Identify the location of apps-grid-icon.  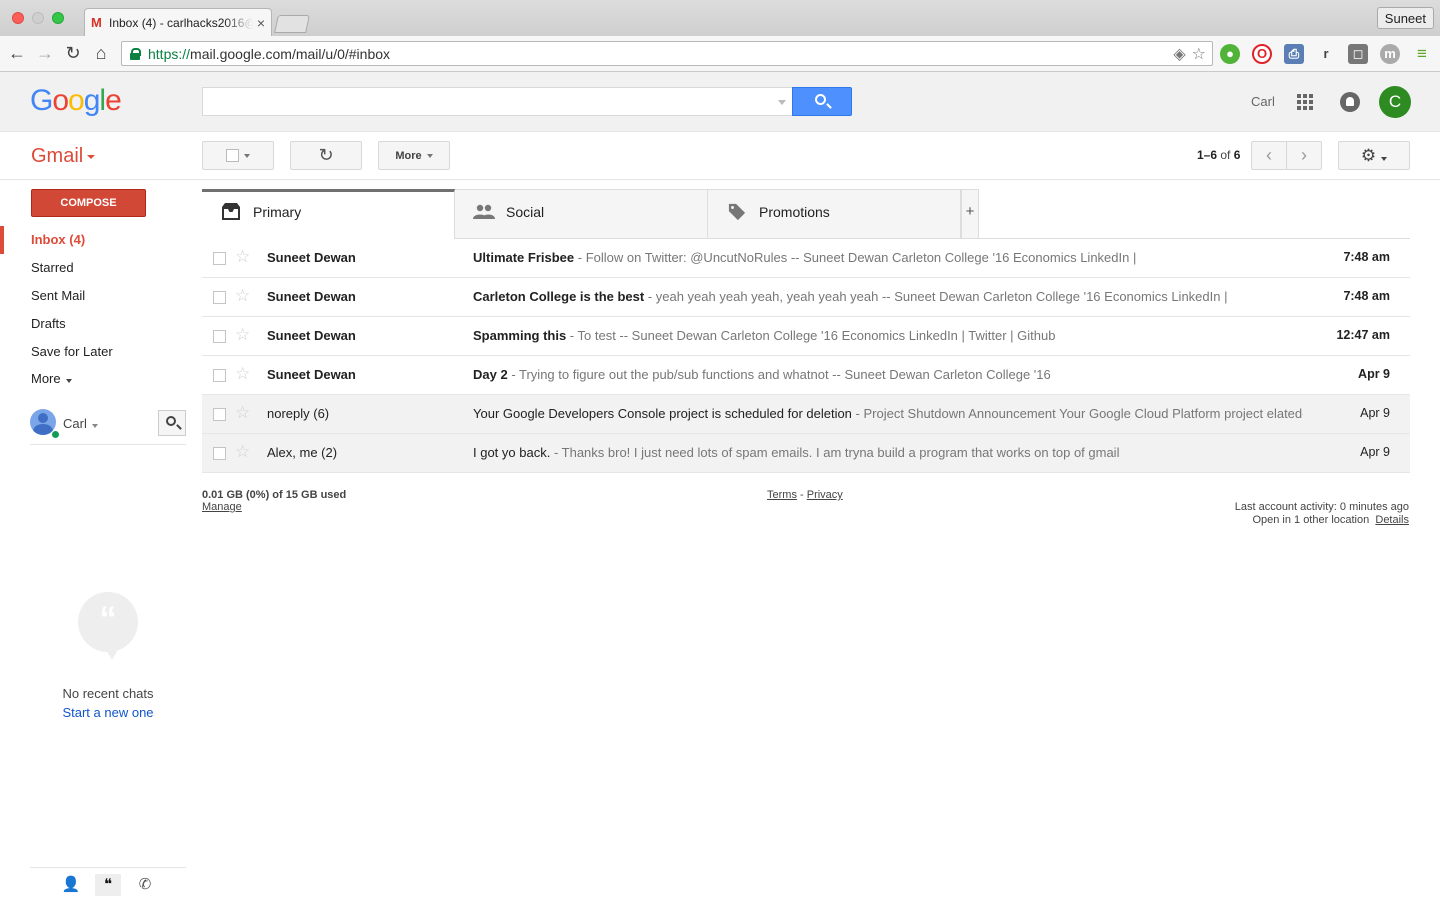
(1305, 102).